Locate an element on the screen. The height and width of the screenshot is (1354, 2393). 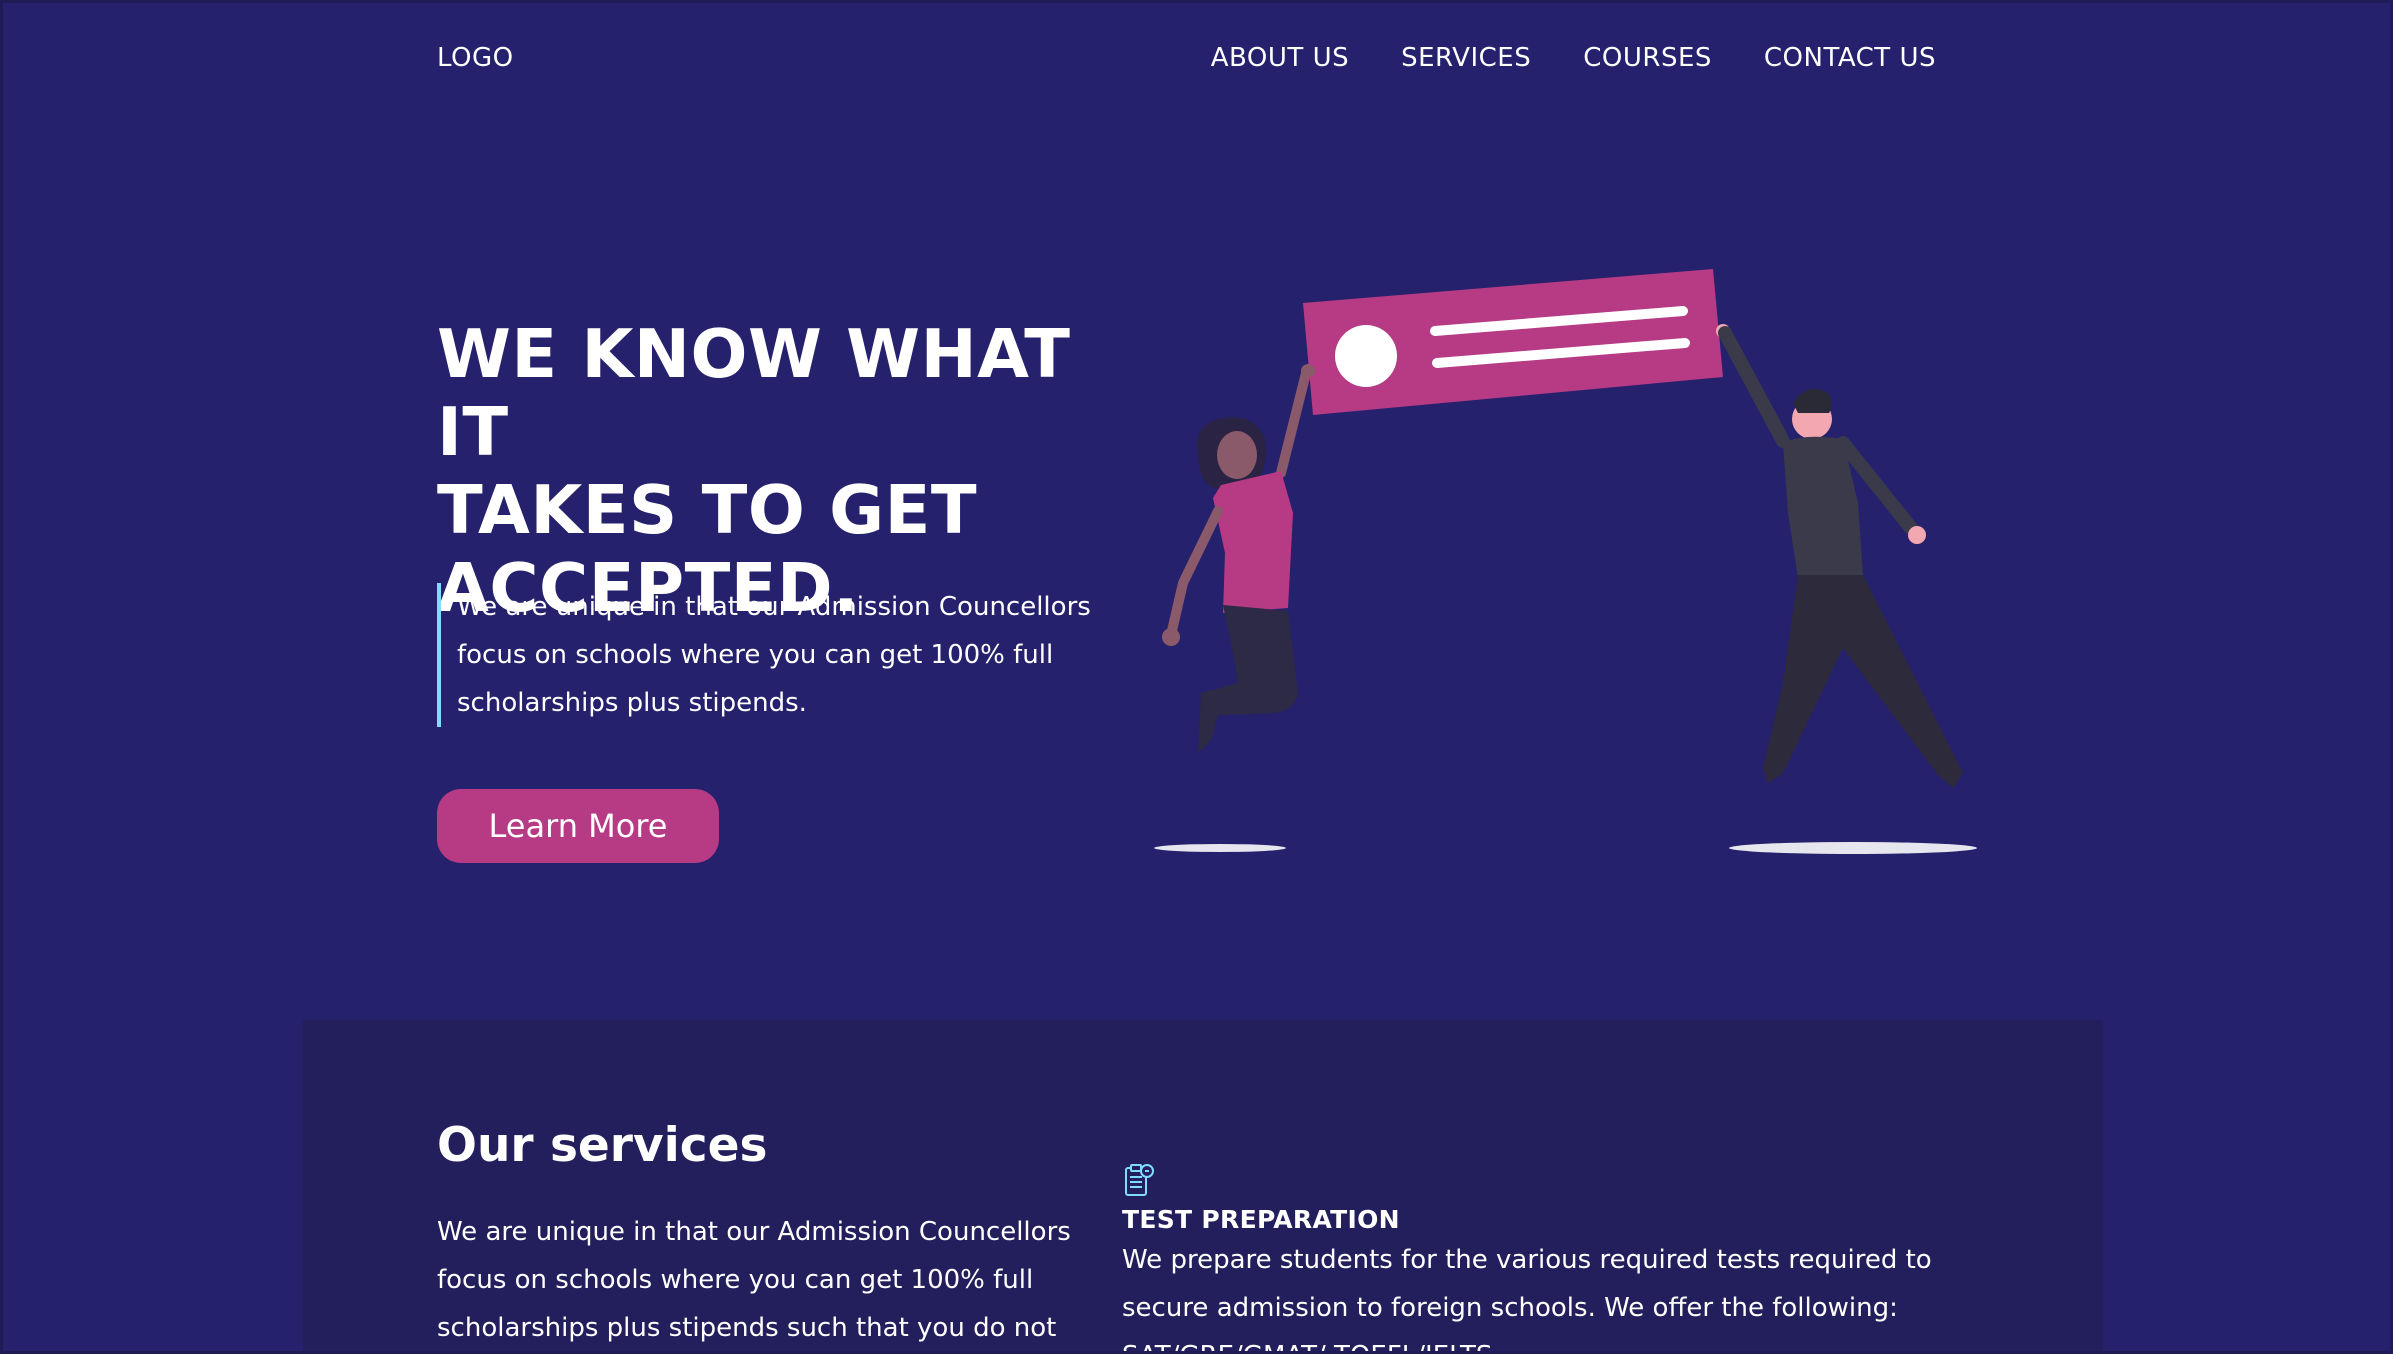
test-preparation-title: TEST PREPARATION is located at coordinates (1261, 1219).